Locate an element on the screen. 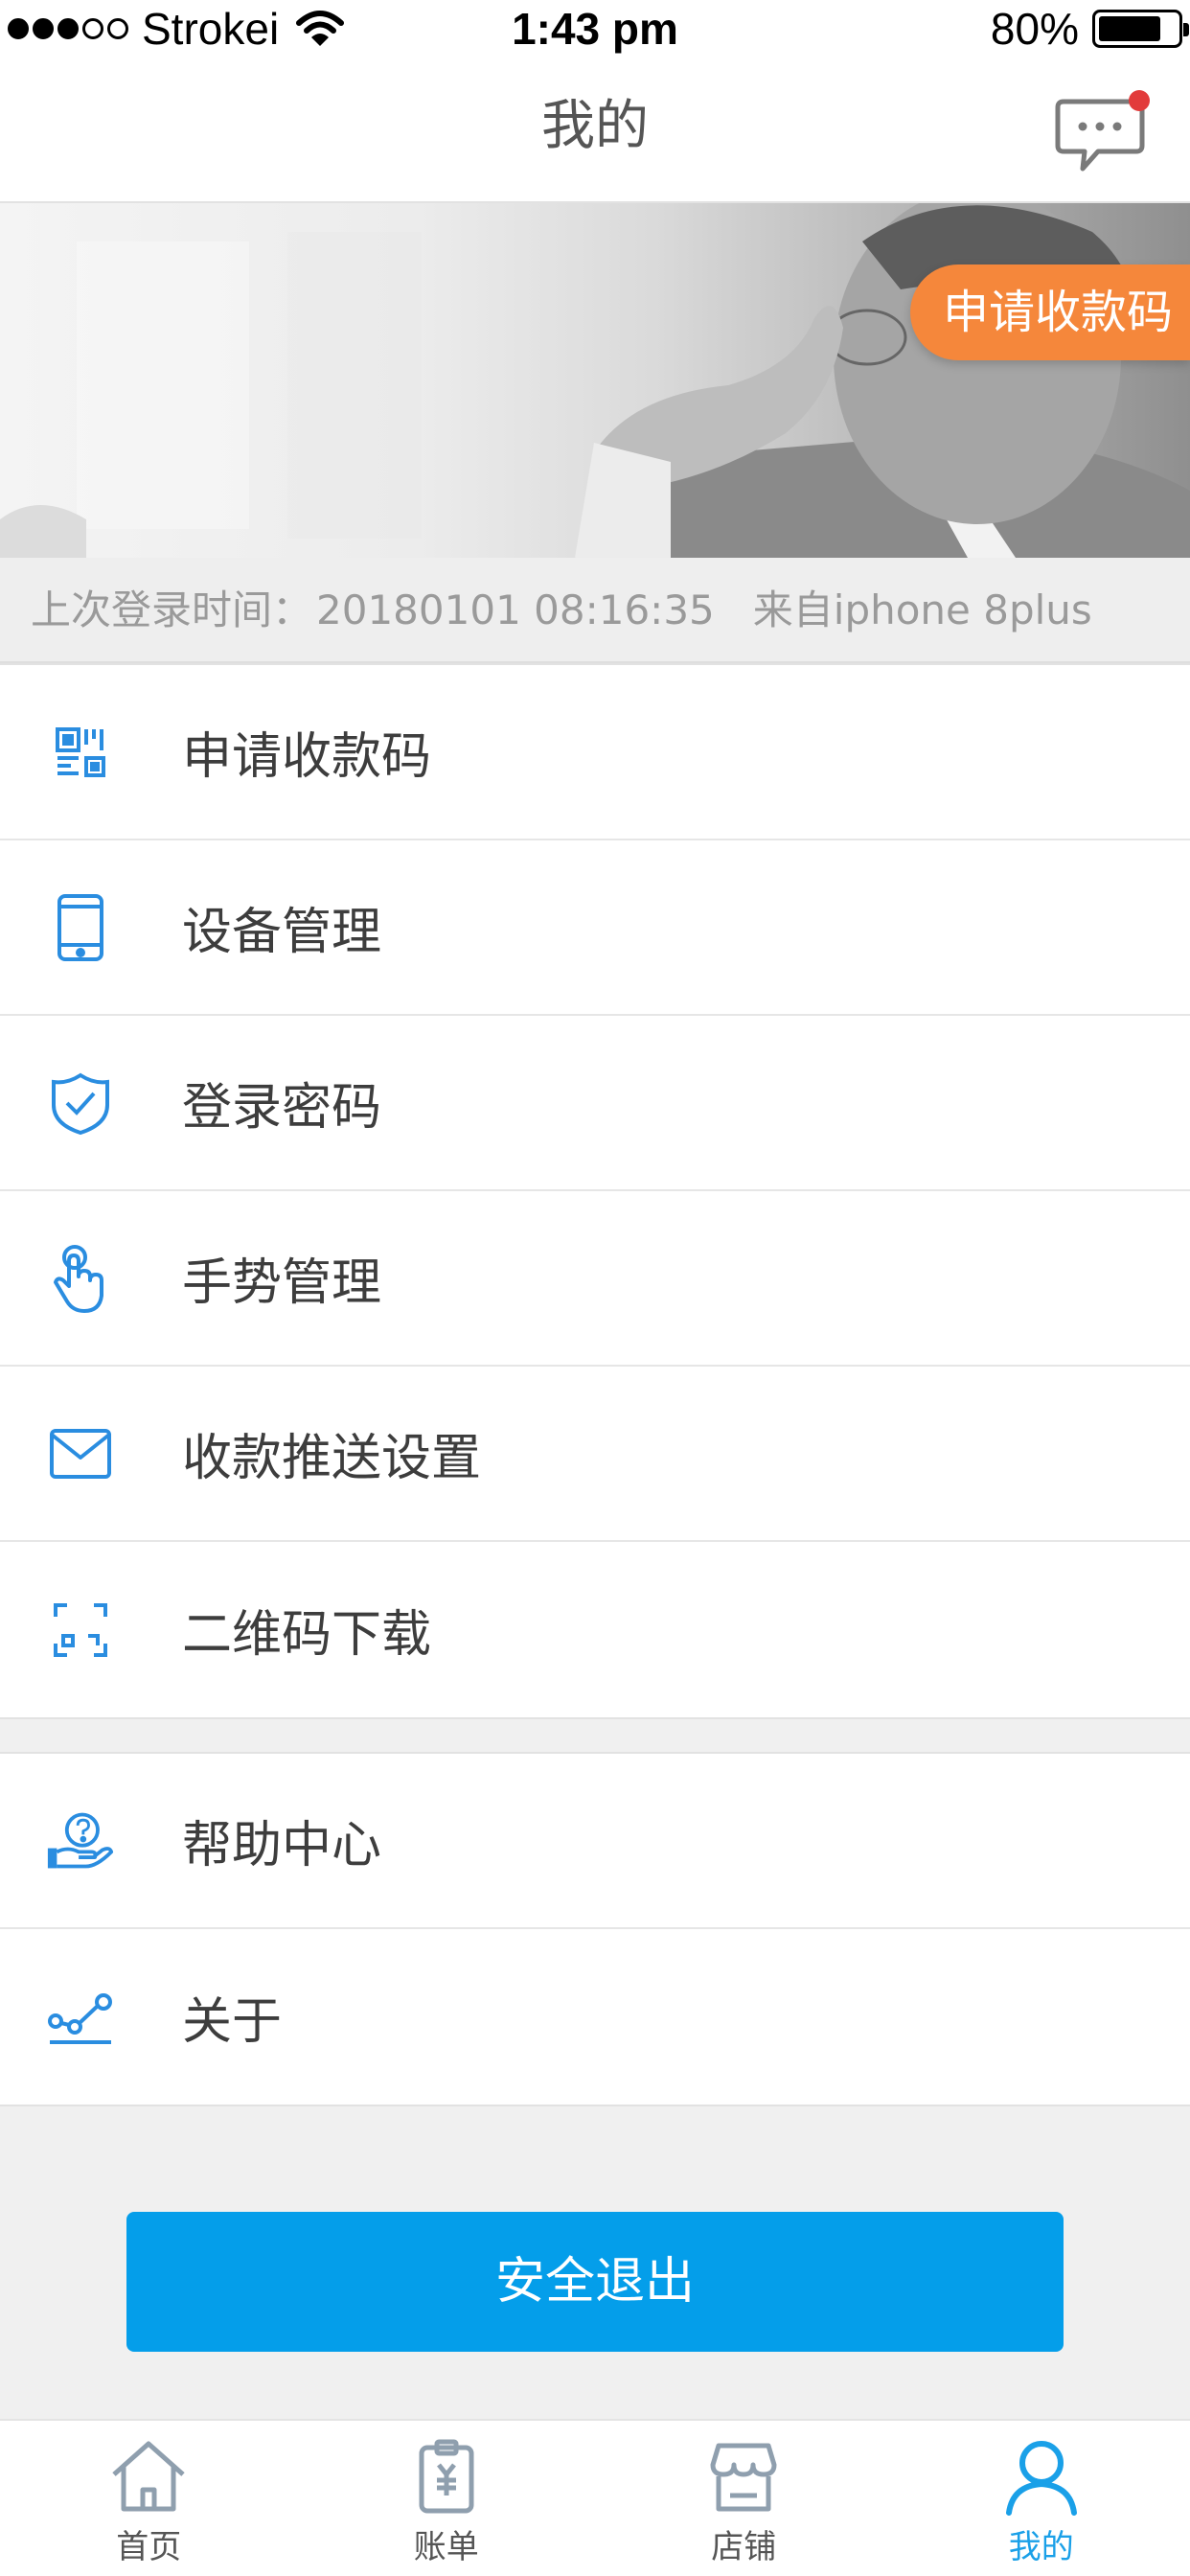 The width and height of the screenshot is (1190, 2576). tab-mine: 我的 is located at coordinates (1041, 2498).